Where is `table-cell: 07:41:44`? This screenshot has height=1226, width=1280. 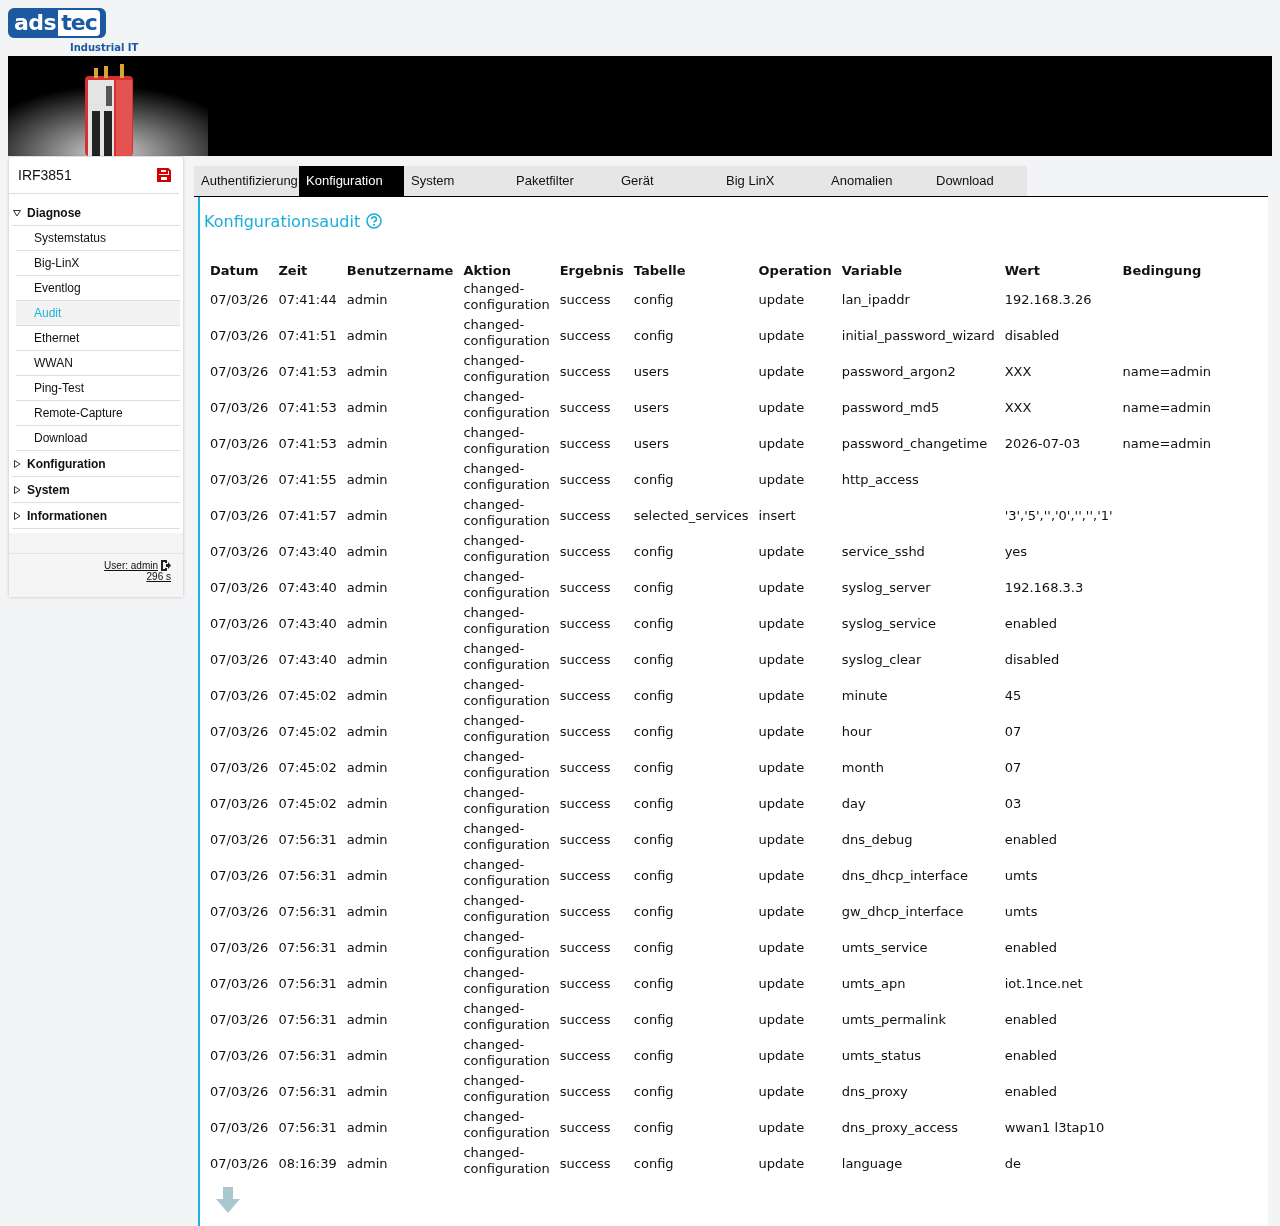 table-cell: 07:41:44 is located at coordinates (307, 299).